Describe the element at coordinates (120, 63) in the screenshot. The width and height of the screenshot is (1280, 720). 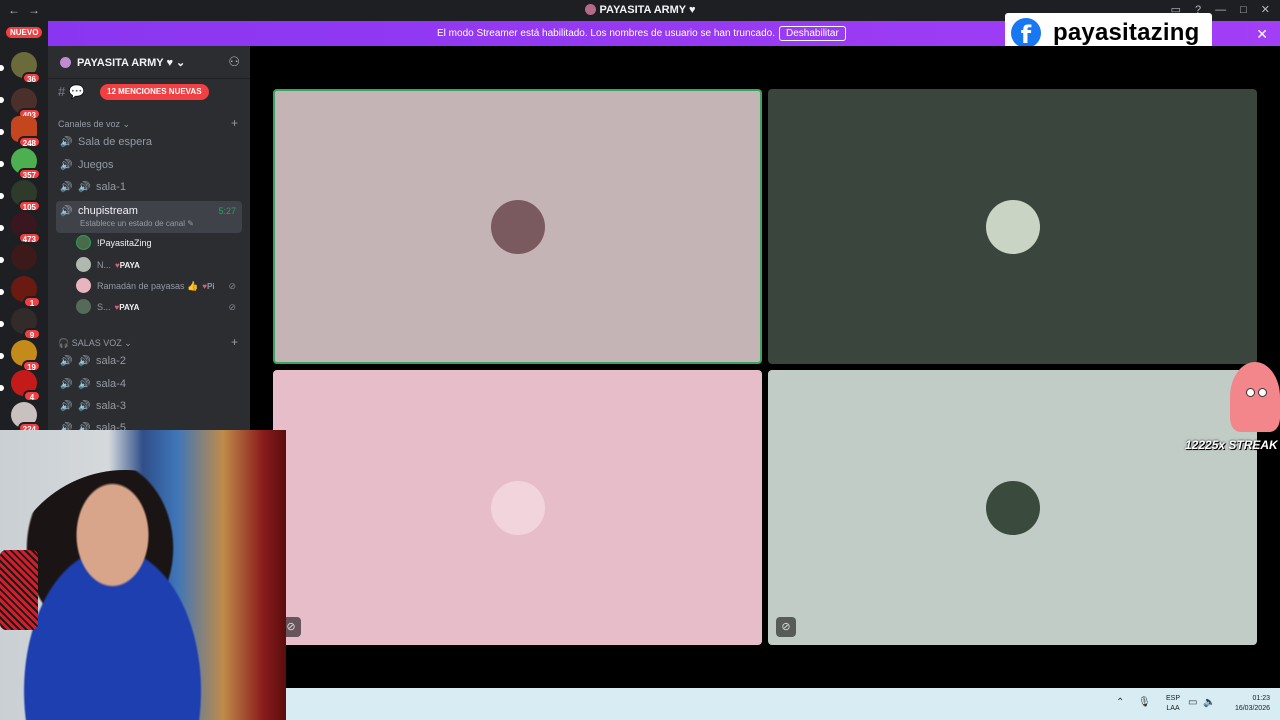
I see `server-name-text: PAYASITA ARMY` at that location.